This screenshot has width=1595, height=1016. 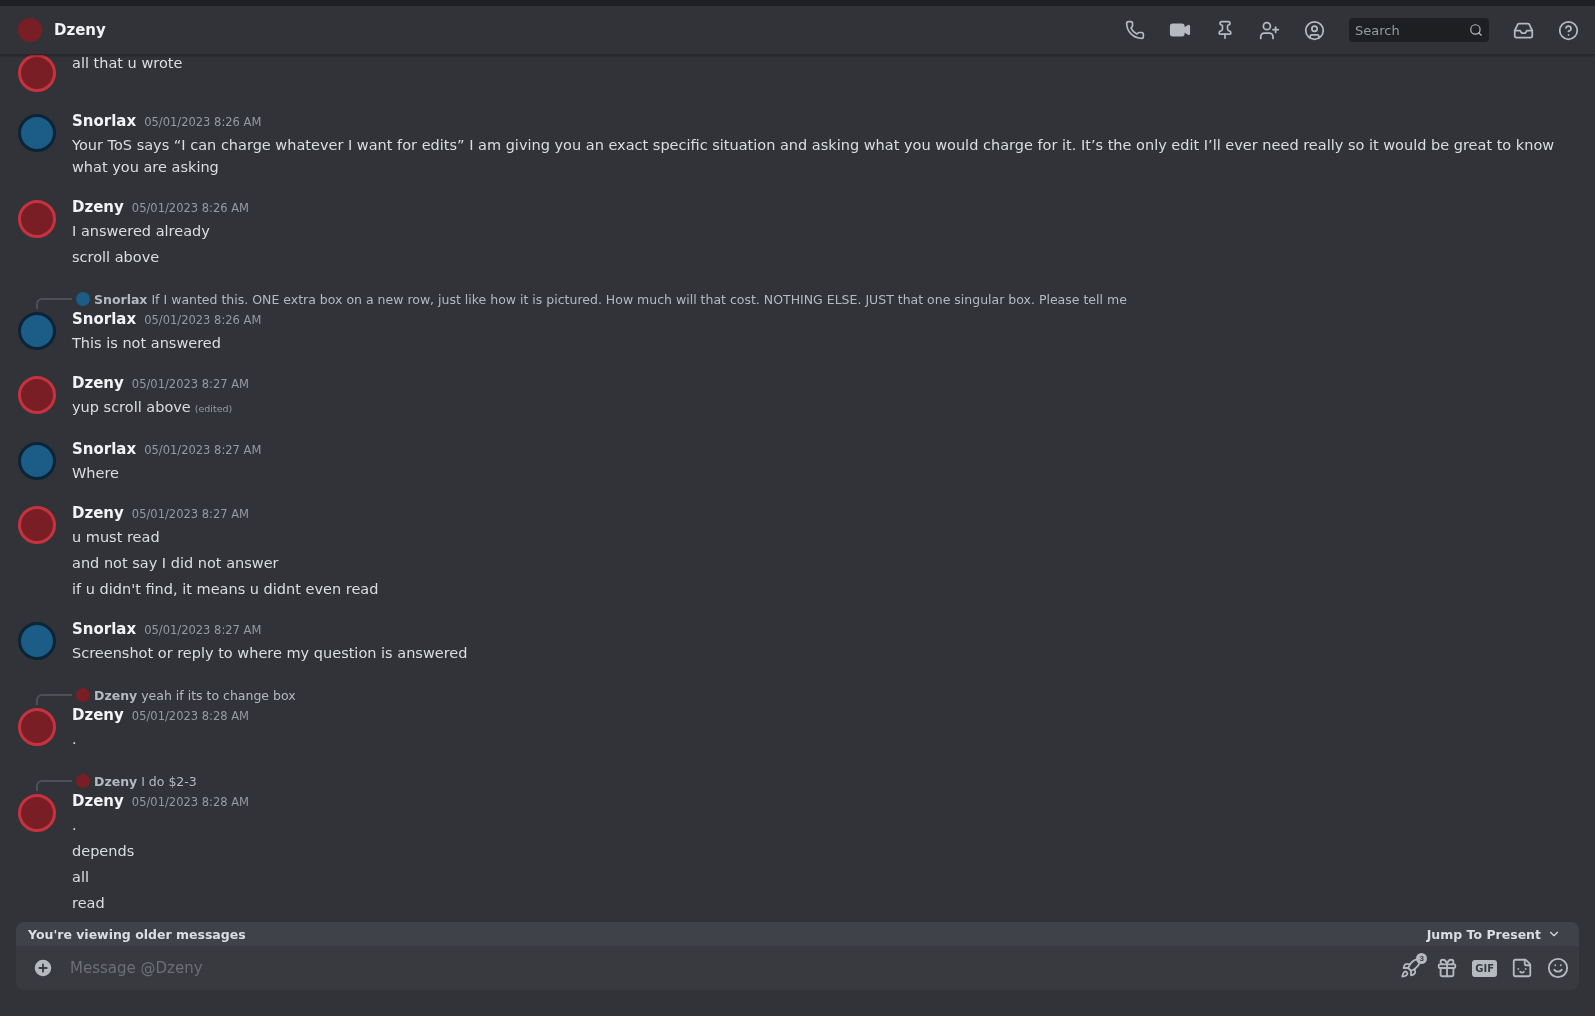 What do you see at coordinates (146, 343) in the screenshot?
I see `message-text: This is not answered` at bounding box center [146, 343].